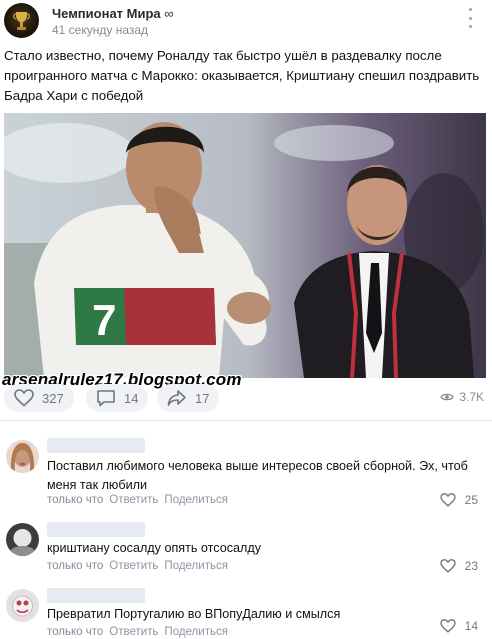  What do you see at coordinates (154, 548) in the screenshot?
I see `comment-text: криштиану сосалду опять отсосалду` at bounding box center [154, 548].